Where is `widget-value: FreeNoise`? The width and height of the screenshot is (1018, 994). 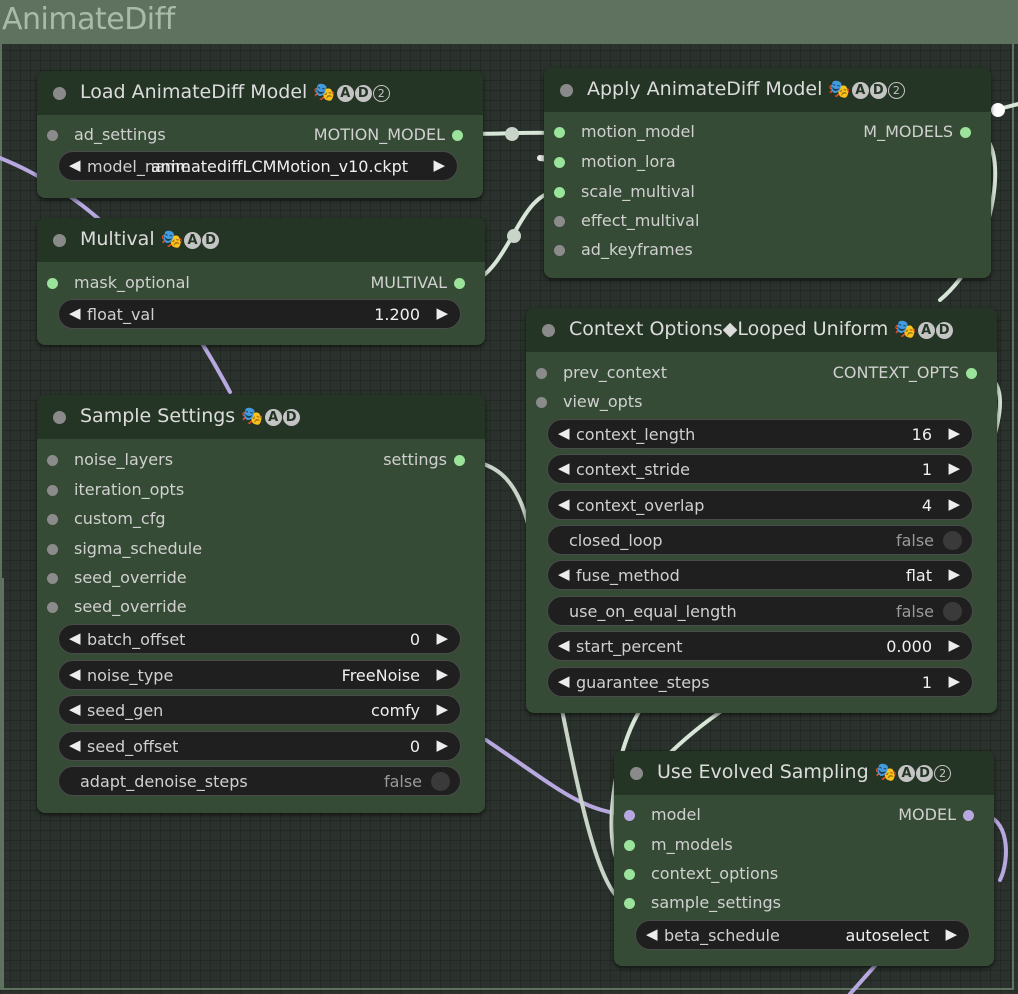 widget-value: FreeNoise is located at coordinates (380, 675).